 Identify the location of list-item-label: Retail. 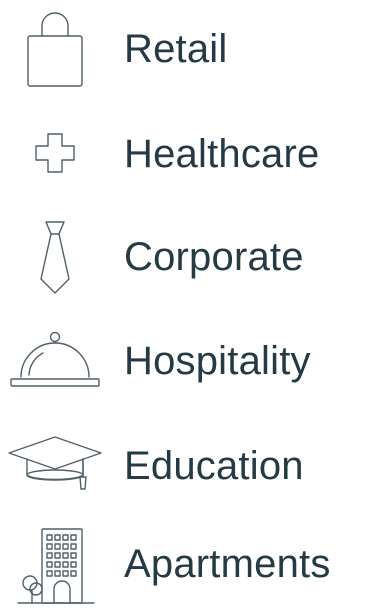
(176, 49).